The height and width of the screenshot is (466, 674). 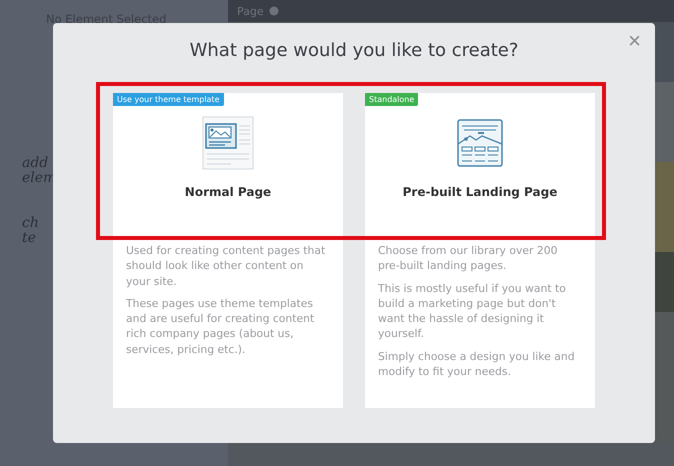 What do you see at coordinates (221, 327) in the screenshot?
I see `option-description: These pages use theme templates and are useful for creating content rich company pages (about us, services, pricing etc.).` at bounding box center [221, 327].